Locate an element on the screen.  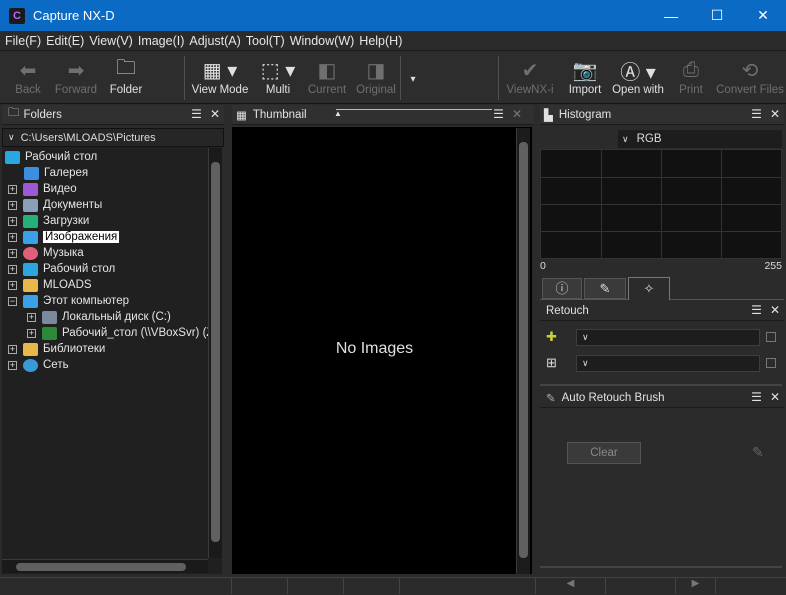
convert-files-button: ⟲ Convert Files is located at coordinates (750, 79).